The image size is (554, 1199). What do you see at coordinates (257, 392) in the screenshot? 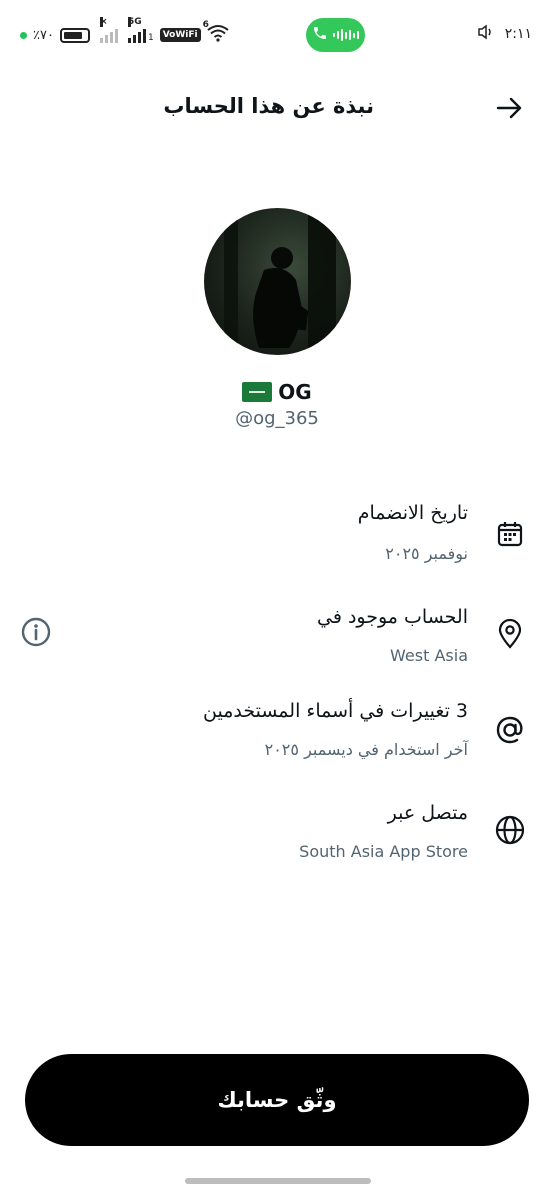
I see `saudi-flag-icon` at bounding box center [257, 392].